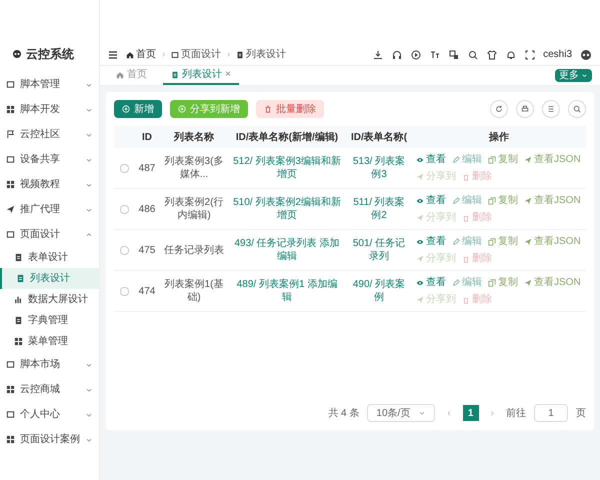 The width and height of the screenshot is (600, 480). What do you see at coordinates (581, 413) in the screenshot?
I see `page-suffix: 页` at bounding box center [581, 413].